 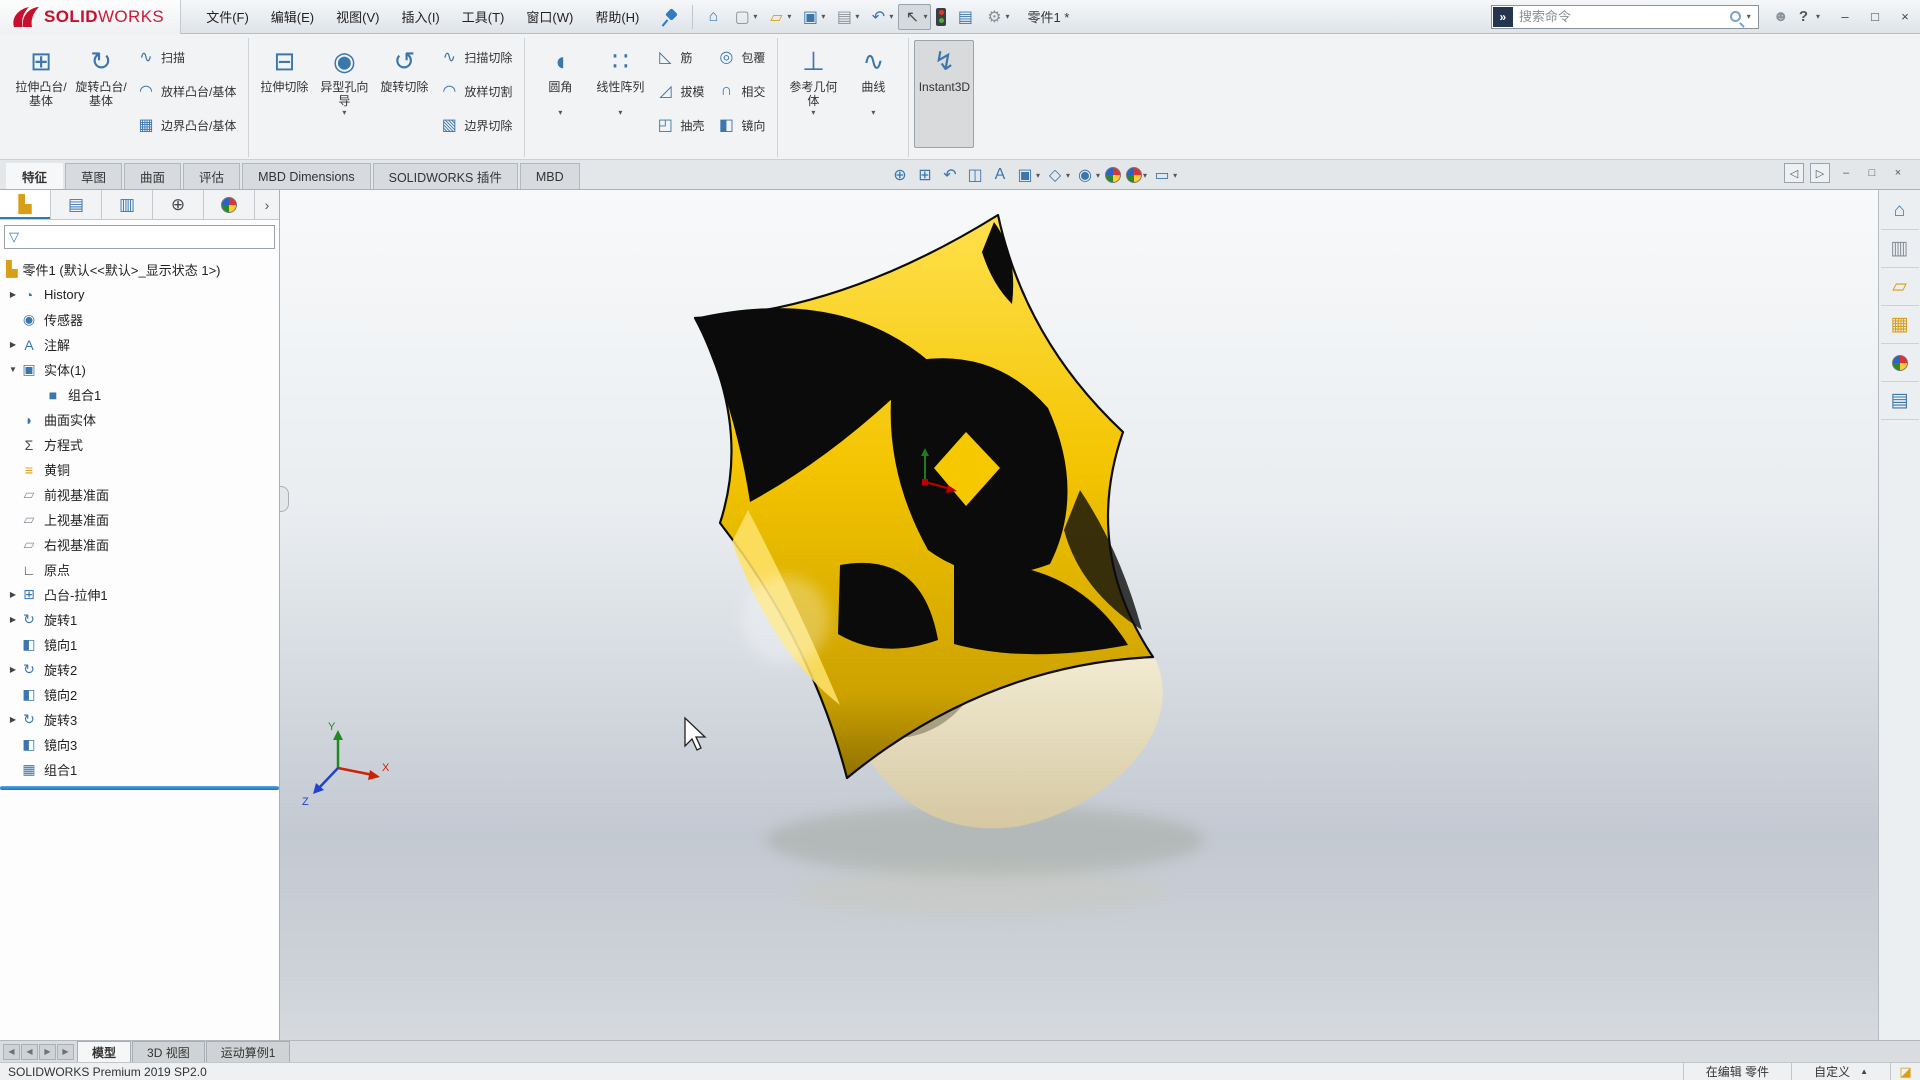 I want to click on dimxpertmanager-tab: ⊕, so click(x=178, y=204).